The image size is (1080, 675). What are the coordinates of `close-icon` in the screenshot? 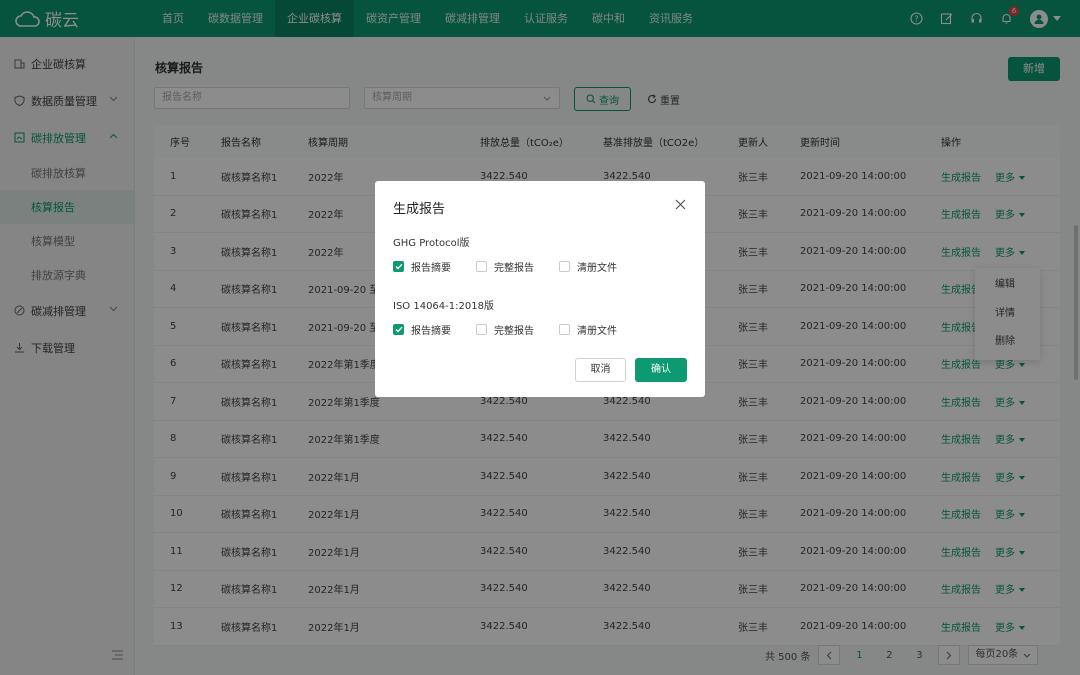 It's located at (680, 206).